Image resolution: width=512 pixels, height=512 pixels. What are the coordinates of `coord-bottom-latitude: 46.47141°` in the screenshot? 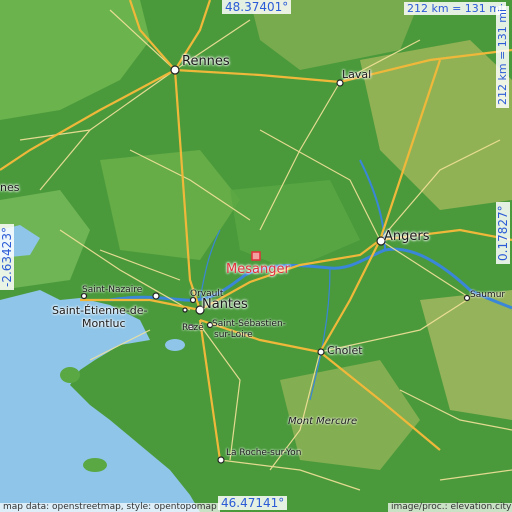 It's located at (253, 503).